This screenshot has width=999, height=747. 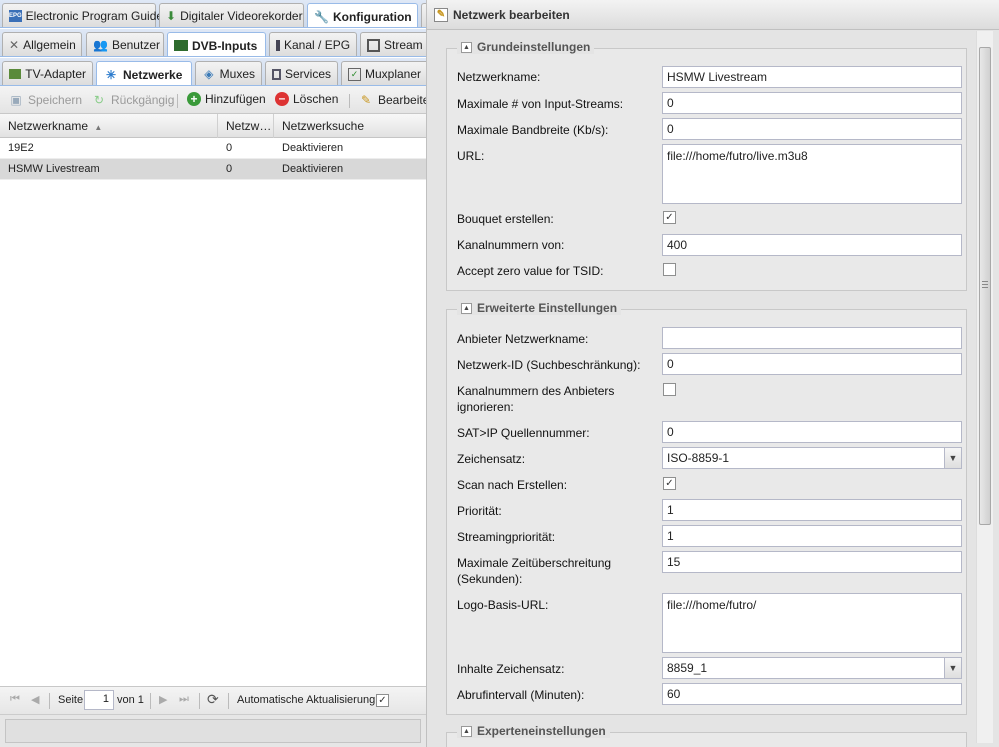 What do you see at coordinates (669, 269) in the screenshot?
I see `tsid-checkbox` at bounding box center [669, 269].